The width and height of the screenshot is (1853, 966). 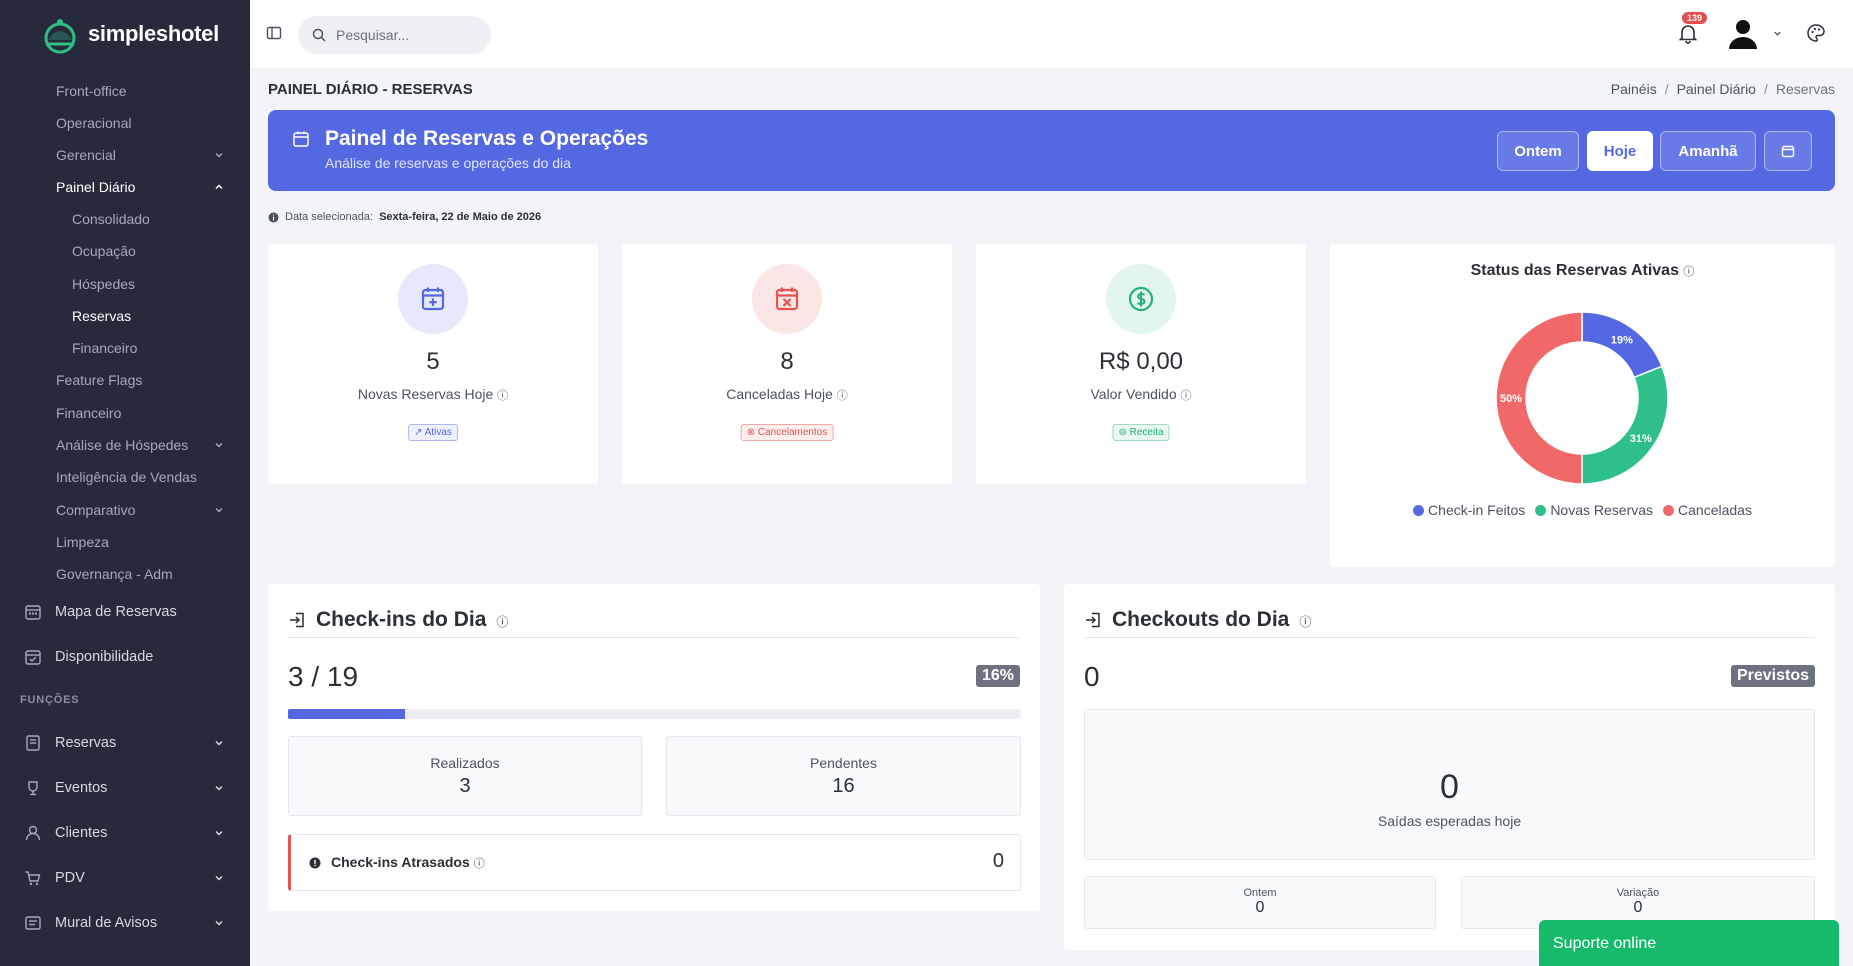 What do you see at coordinates (50, 700) in the screenshot?
I see `section-title-funcoes: FUNÇÕES` at bounding box center [50, 700].